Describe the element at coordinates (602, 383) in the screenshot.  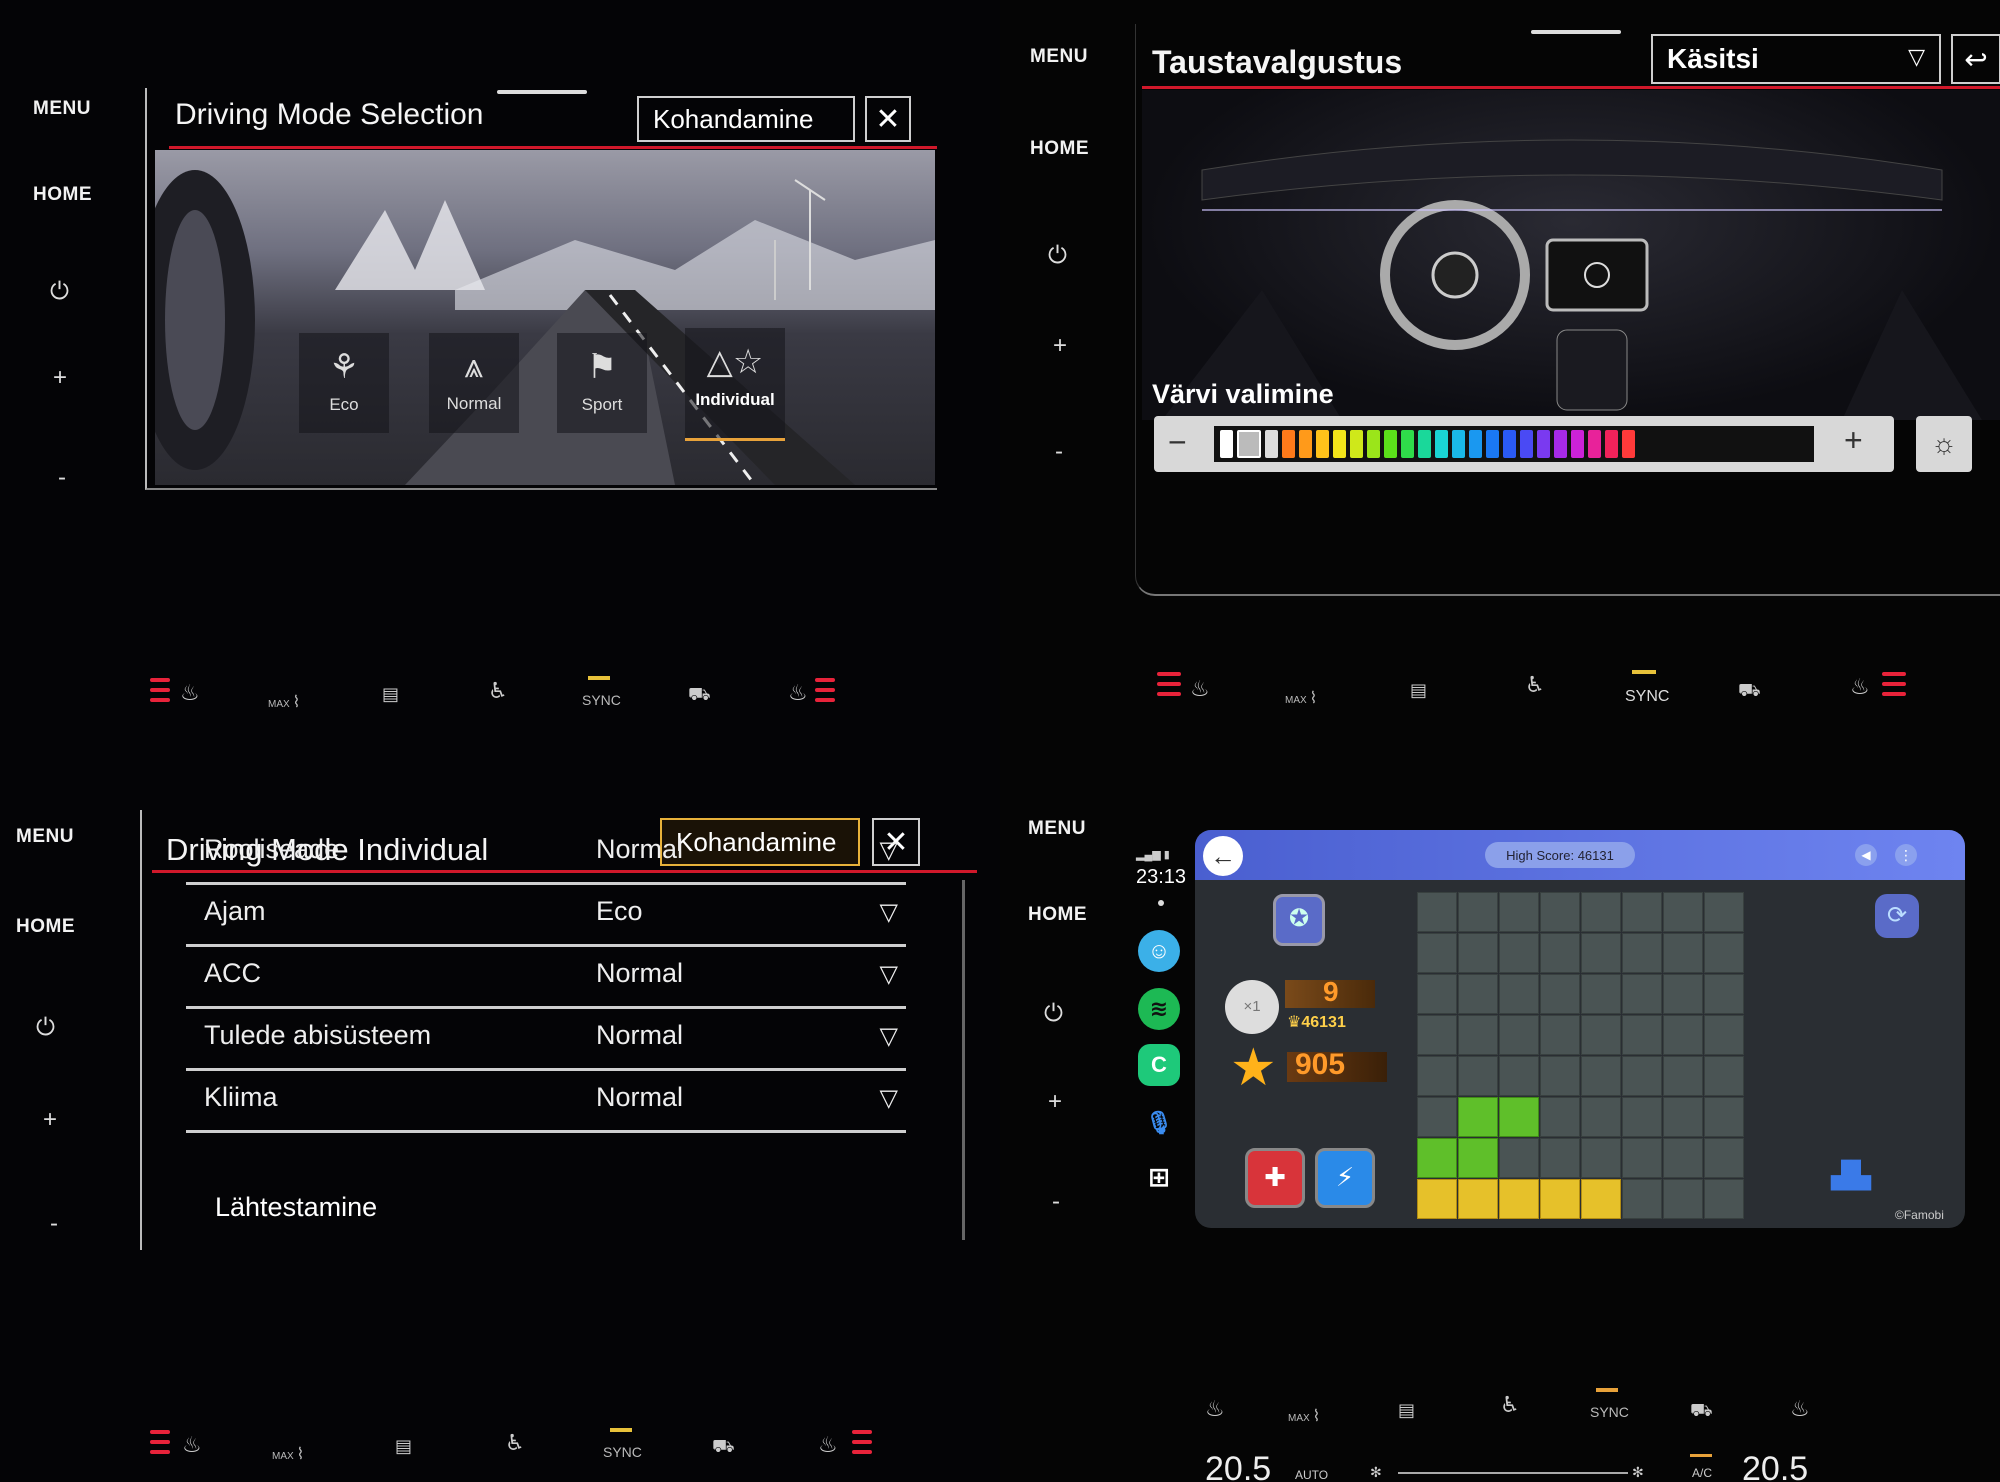
I see `mode-tile-sport: ⚑ Sport` at that location.